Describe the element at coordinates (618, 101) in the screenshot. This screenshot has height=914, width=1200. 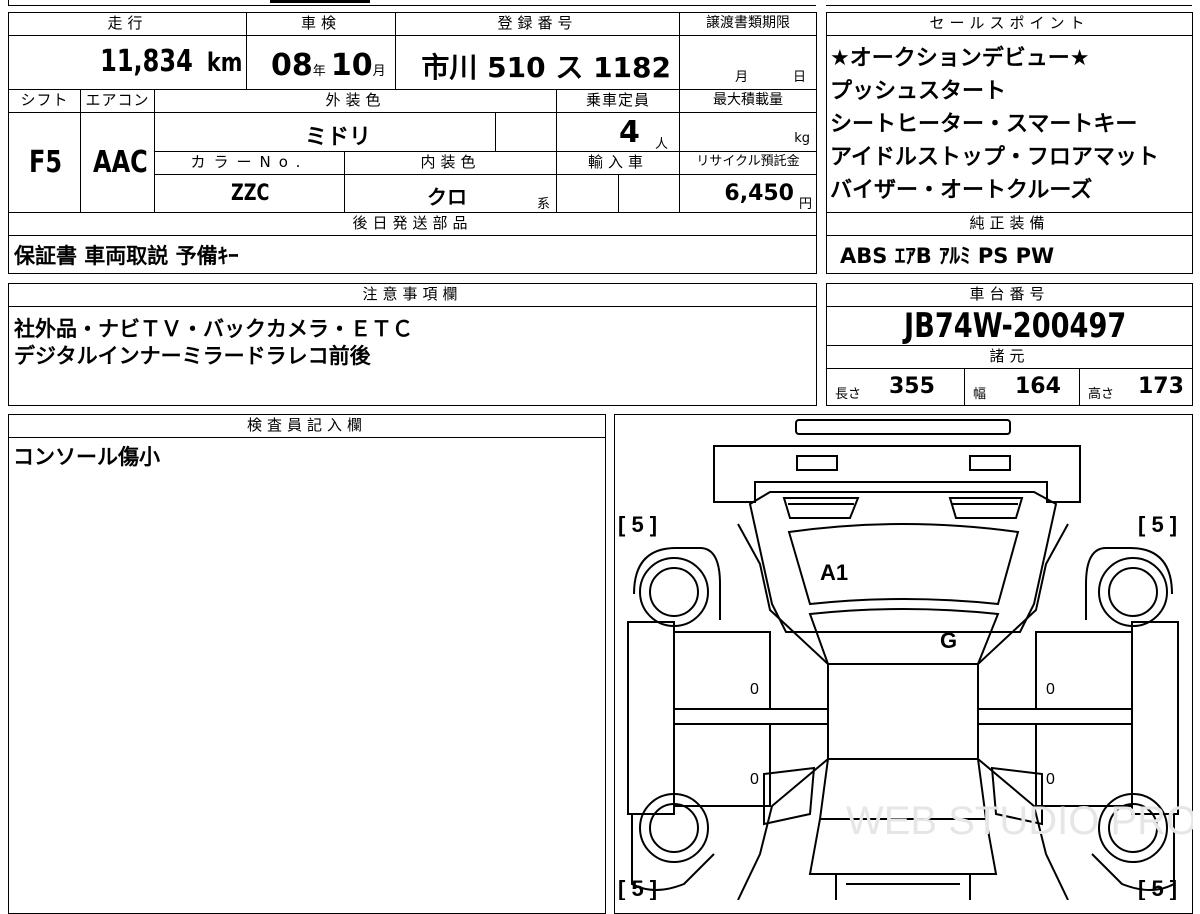
I see `capacity-header: 乗車定員` at that location.